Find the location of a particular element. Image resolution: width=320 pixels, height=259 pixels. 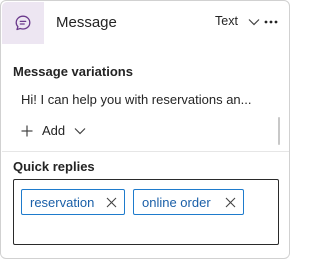

add-variation-button: Add is located at coordinates (53, 130).